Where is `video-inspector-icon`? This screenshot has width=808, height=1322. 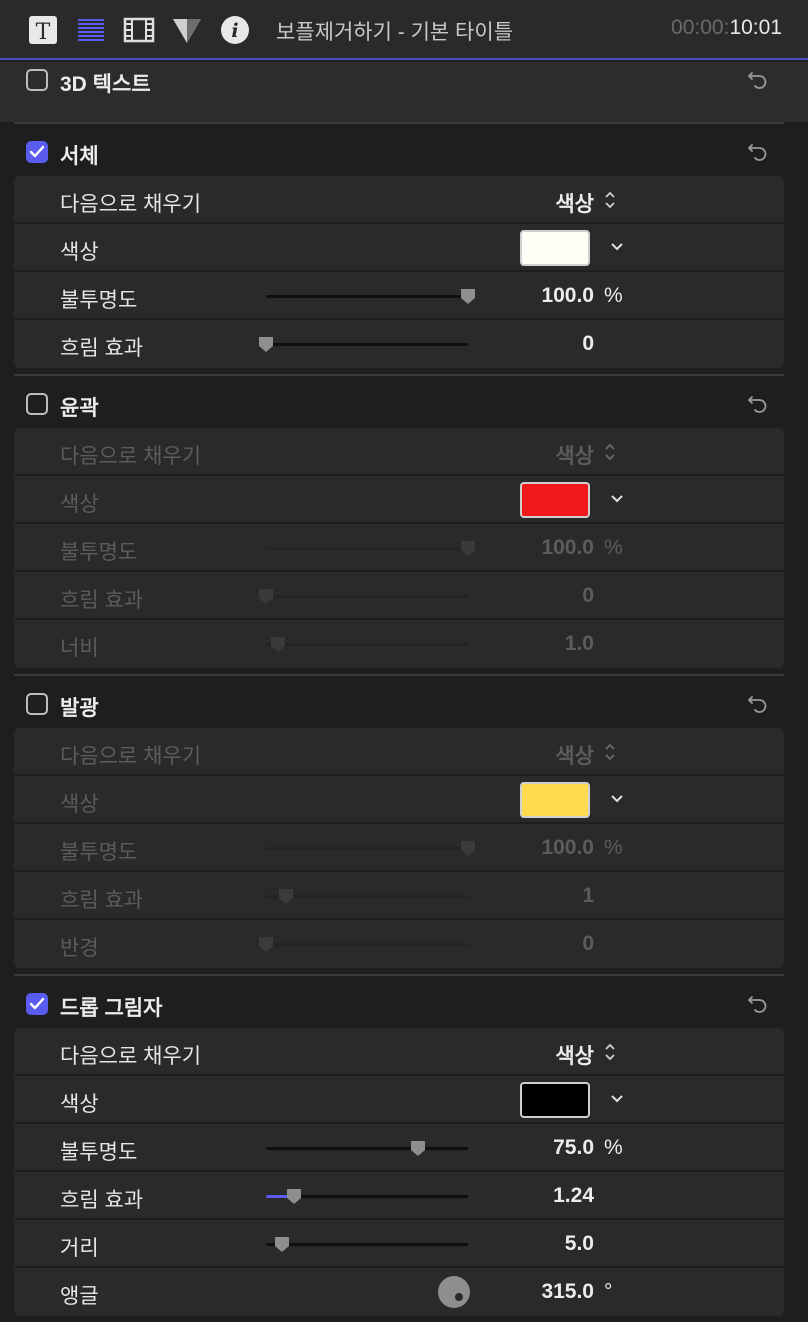 video-inspector-icon is located at coordinates (139, 30).